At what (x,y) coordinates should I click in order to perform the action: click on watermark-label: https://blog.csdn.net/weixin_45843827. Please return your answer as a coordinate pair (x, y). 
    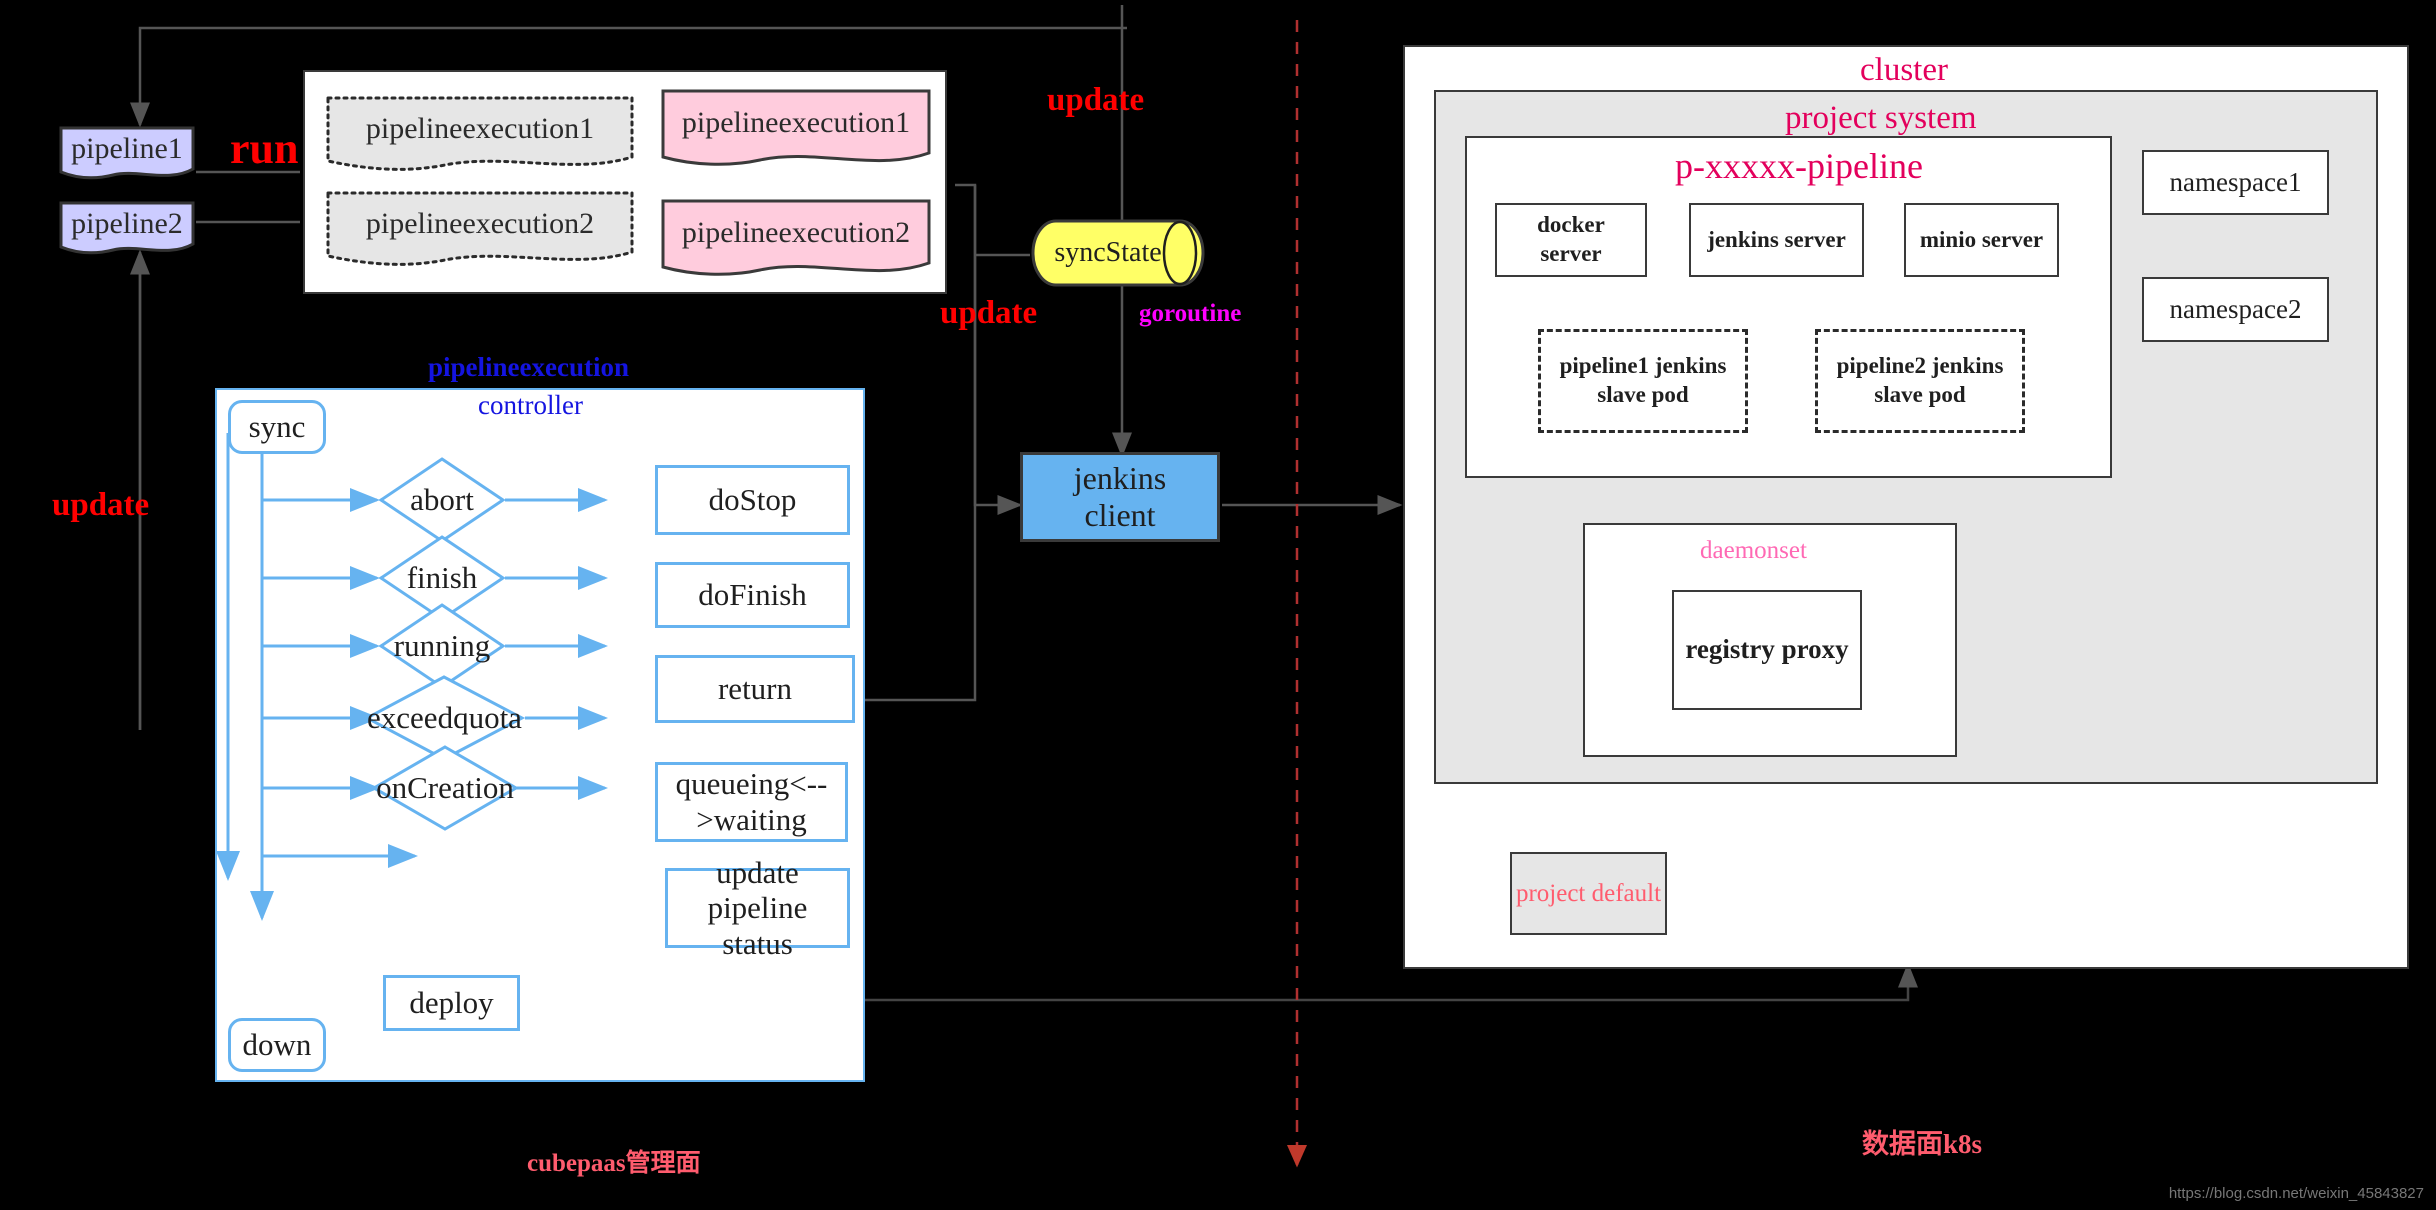
    Looking at the image, I should click on (2296, 1193).